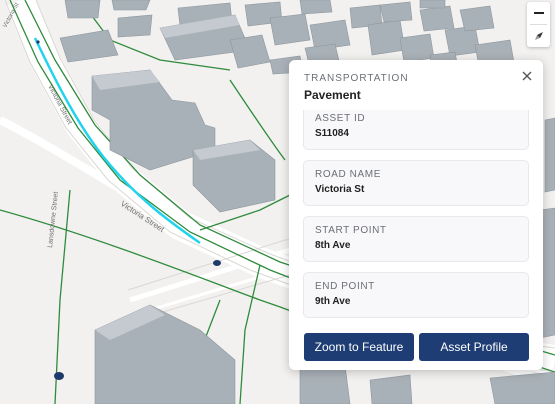  What do you see at coordinates (351, 230) in the screenshot?
I see `field-label: START POINT` at bounding box center [351, 230].